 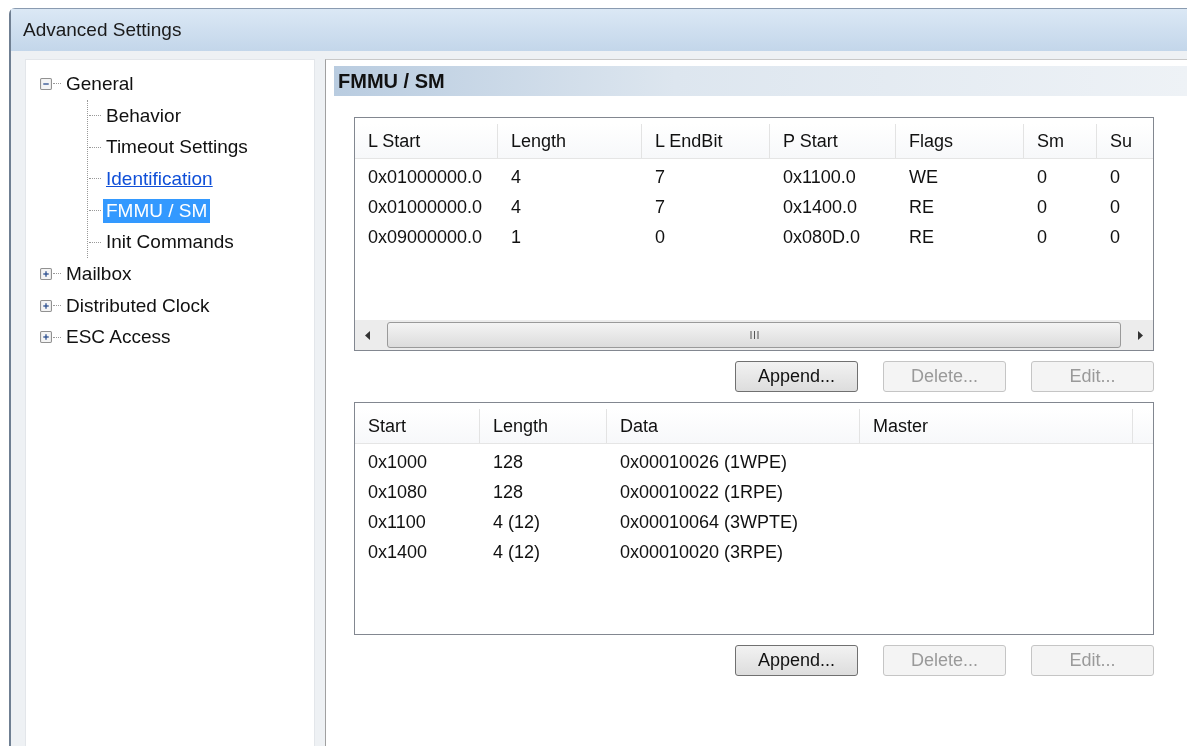 I want to click on column-header: Flags, so click(x=960, y=141).